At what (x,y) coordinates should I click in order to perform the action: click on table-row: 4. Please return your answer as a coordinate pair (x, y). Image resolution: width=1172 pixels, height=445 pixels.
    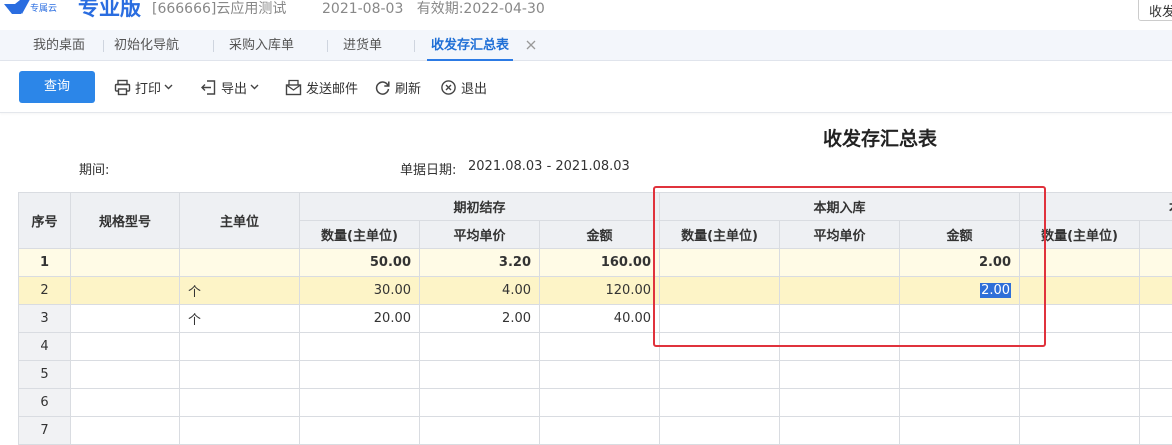
    Looking at the image, I should click on (595, 347).